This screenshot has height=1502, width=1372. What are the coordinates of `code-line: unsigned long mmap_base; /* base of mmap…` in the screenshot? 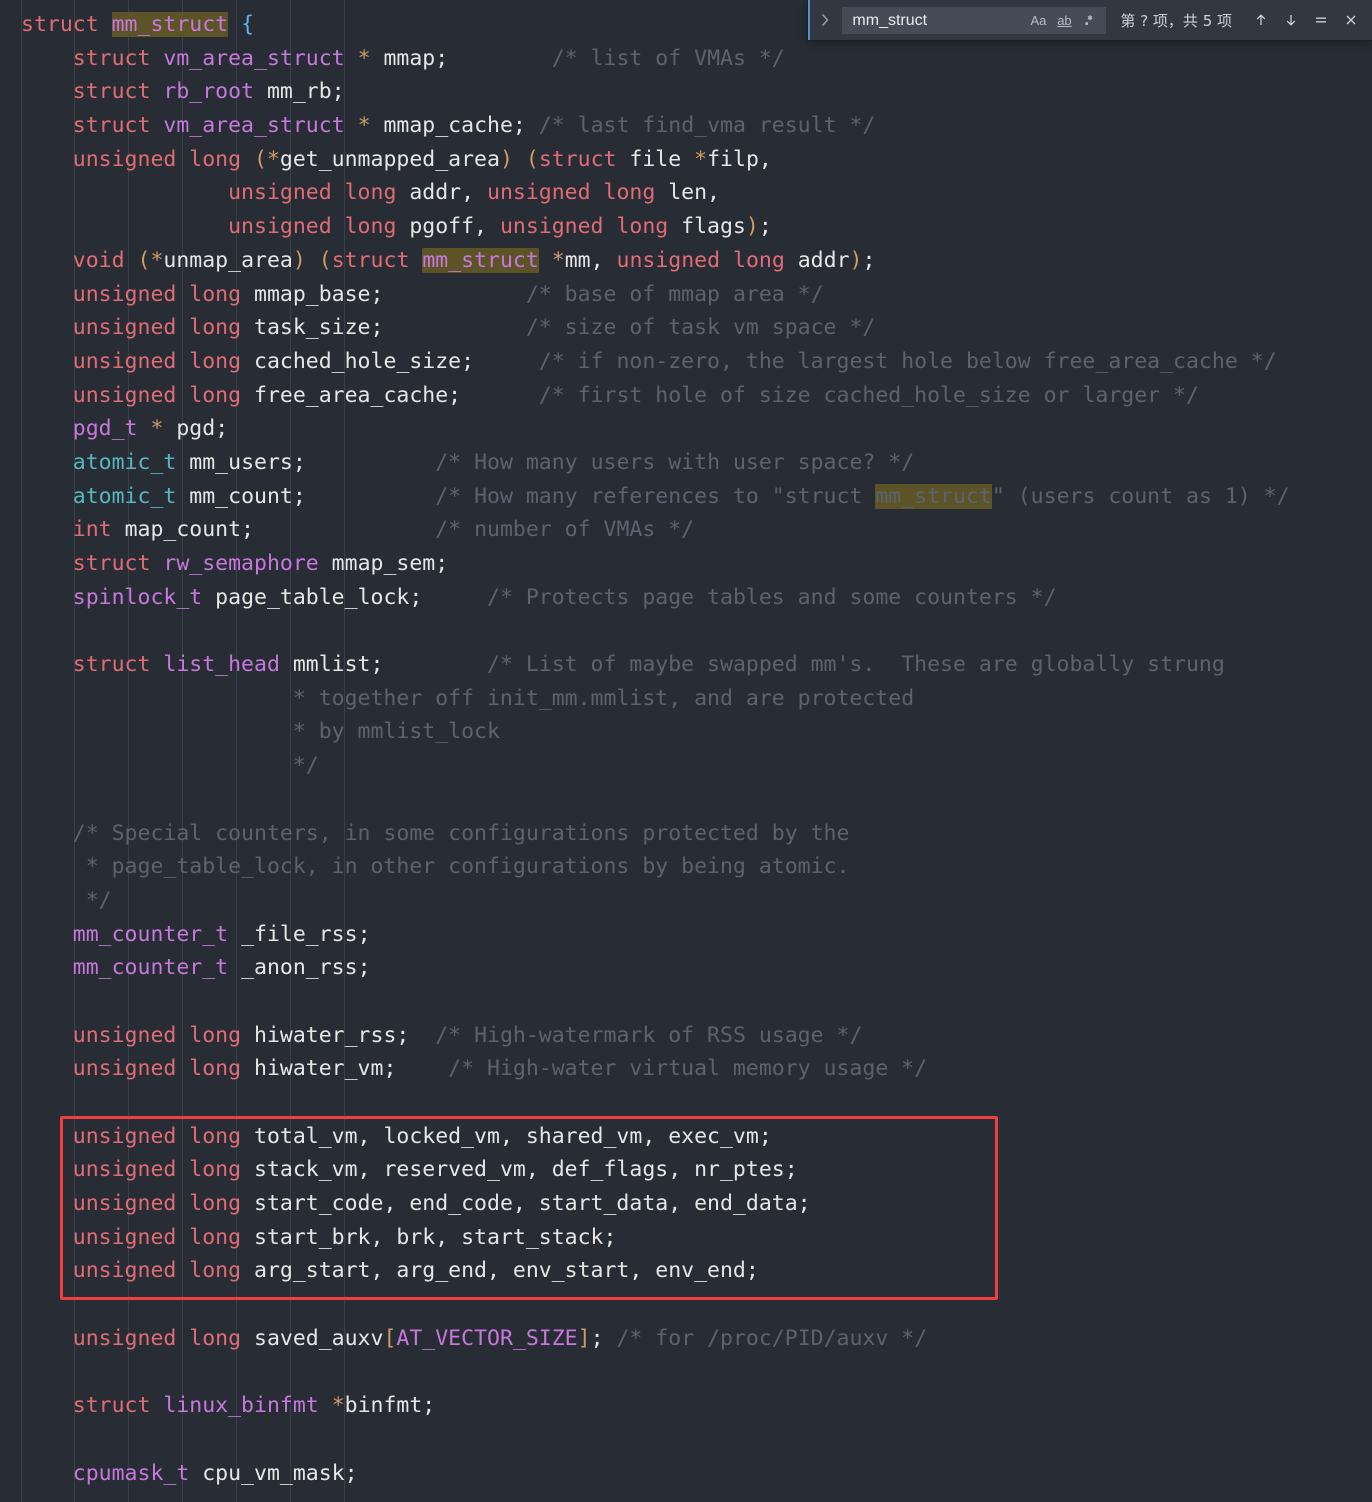 It's located at (686, 295).